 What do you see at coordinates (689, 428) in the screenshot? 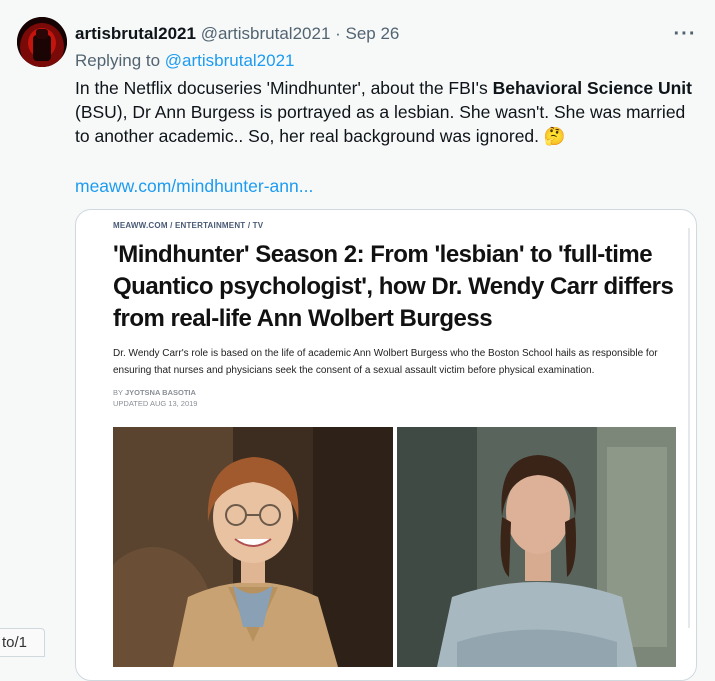
I see `scrollbar-track` at bounding box center [689, 428].